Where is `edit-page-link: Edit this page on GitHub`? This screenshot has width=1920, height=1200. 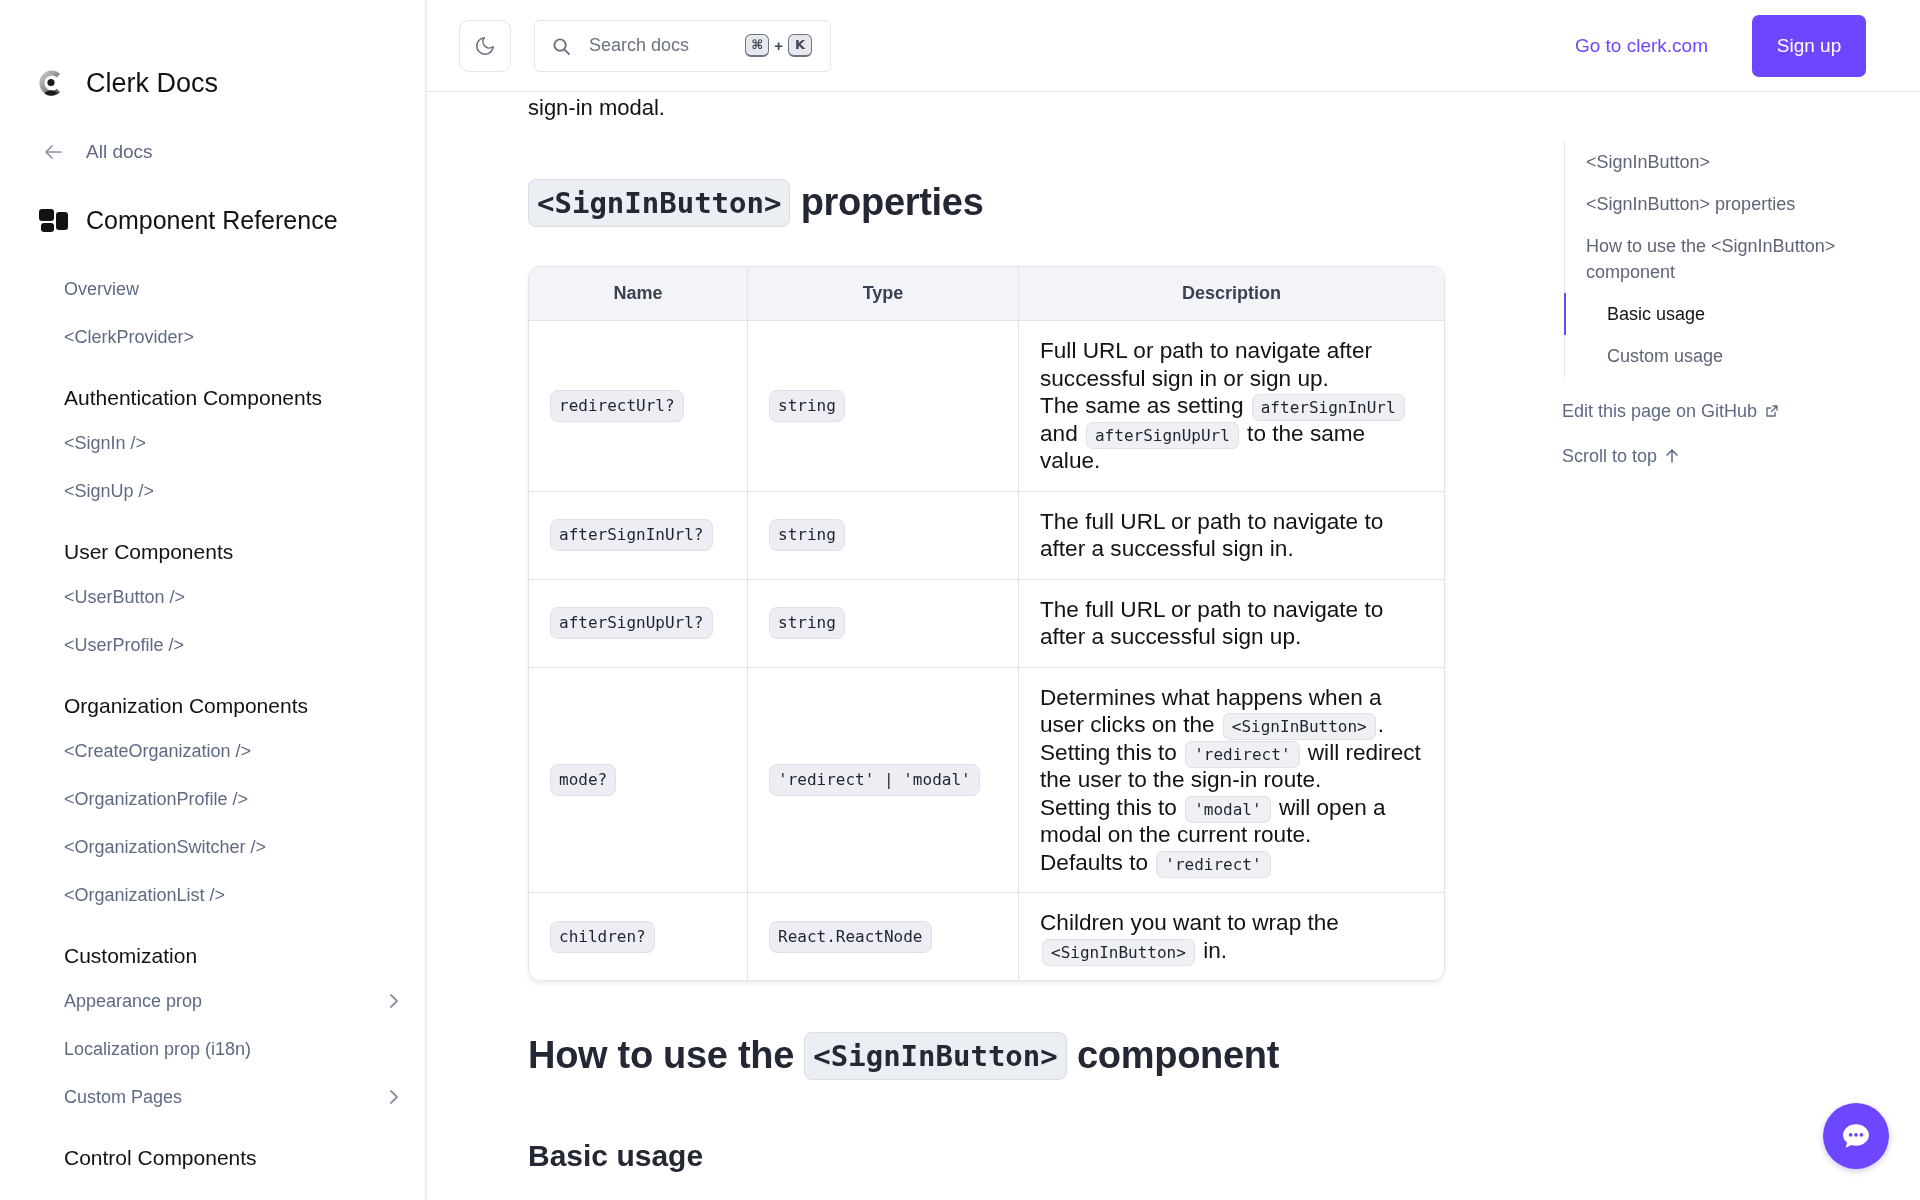
edit-page-link: Edit this page on GitHub is located at coordinates (1670, 411).